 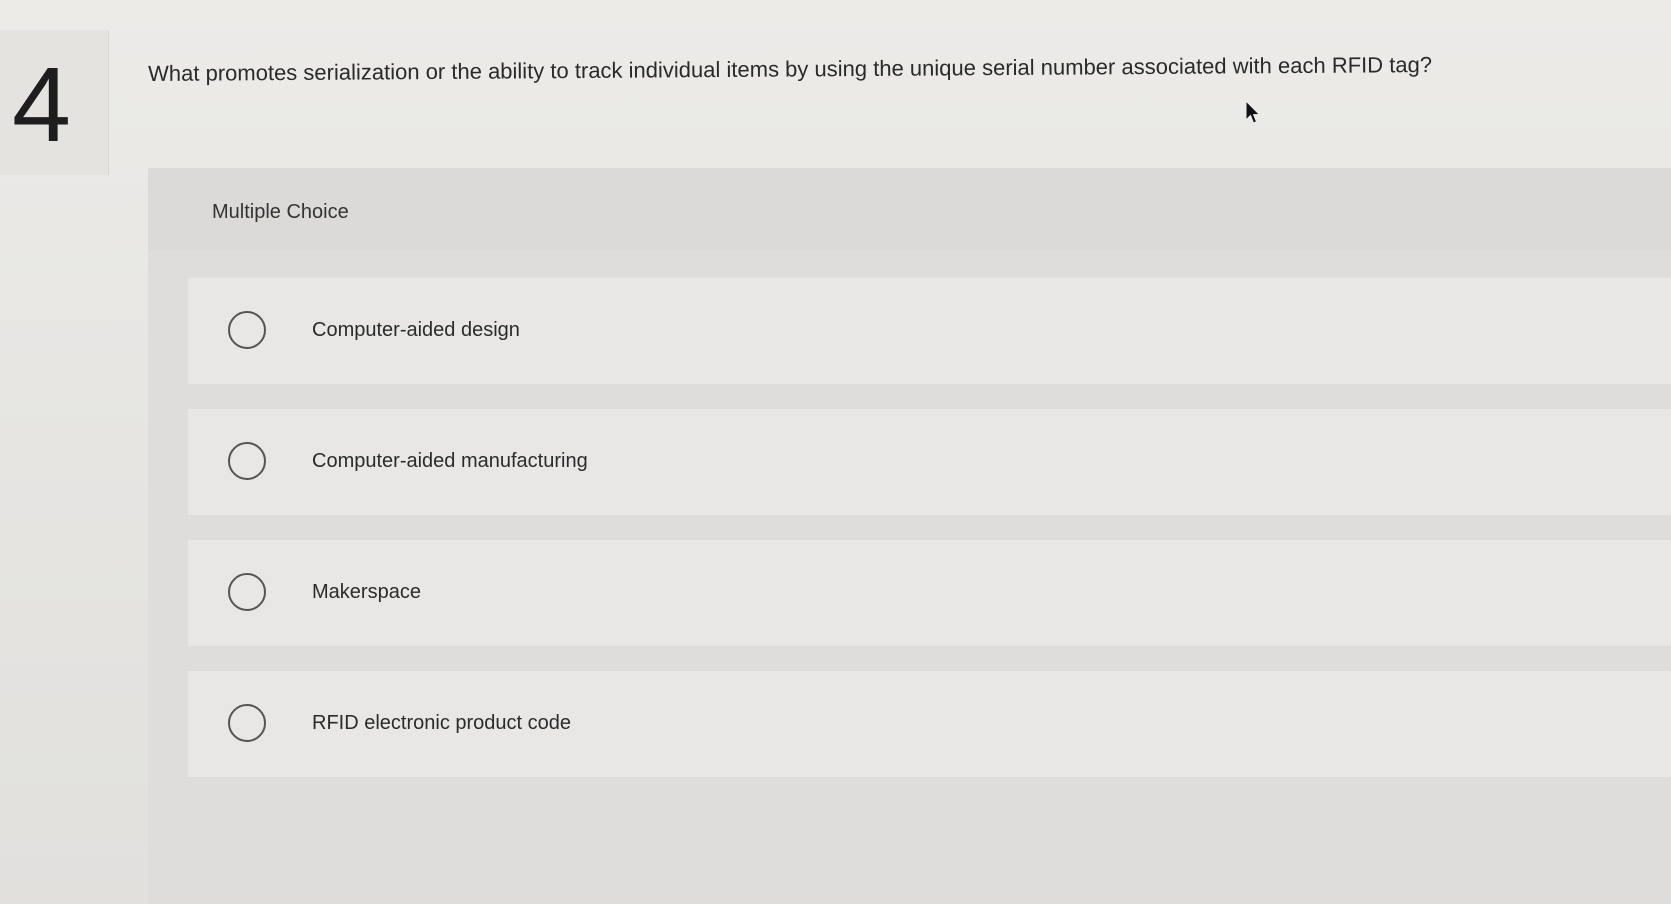 I want to click on option-label: Computer-aided design, so click(x=416, y=330).